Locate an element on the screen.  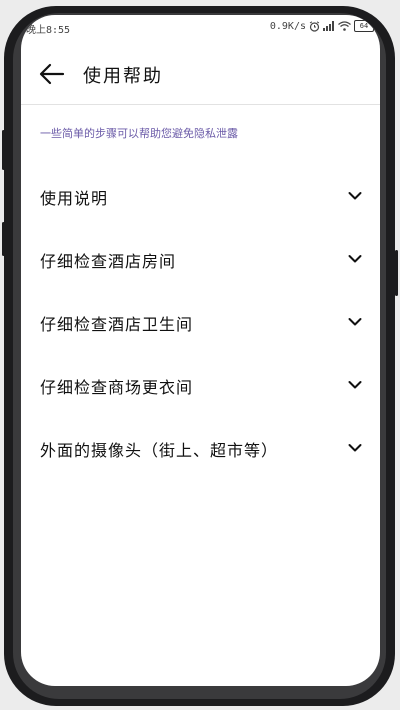
help-item-hotel-room: 仔细检查酒店房间 is located at coordinates (200, 259).